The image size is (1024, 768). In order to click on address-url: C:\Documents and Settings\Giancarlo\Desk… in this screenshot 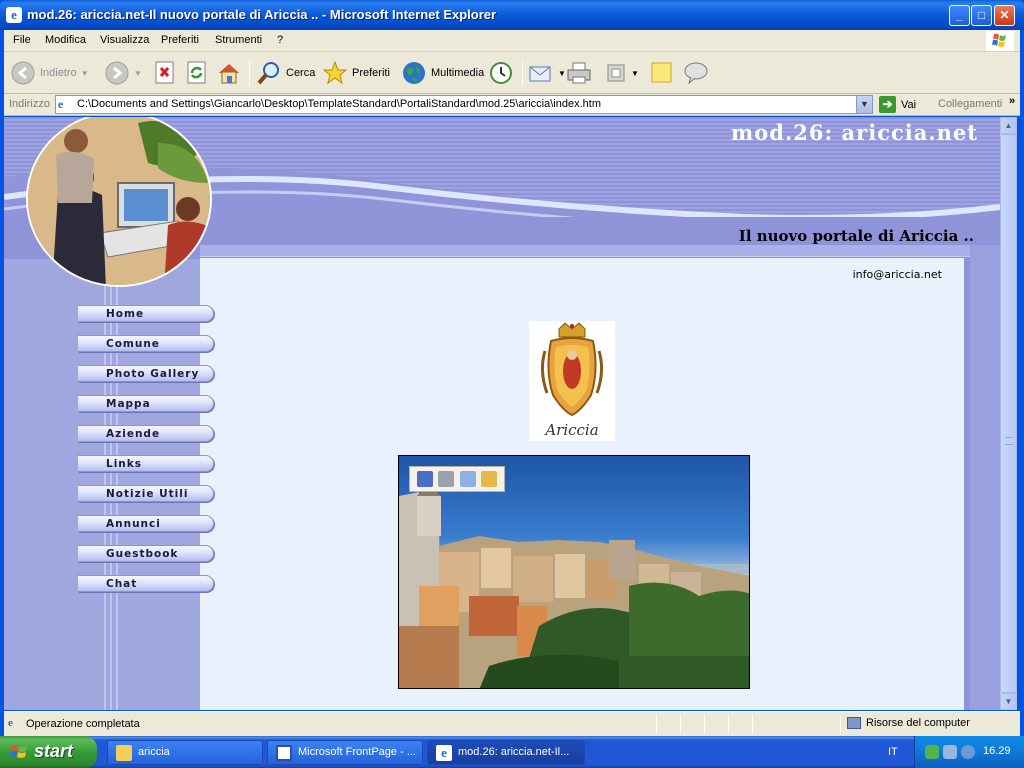, I will do `click(339, 104)`.